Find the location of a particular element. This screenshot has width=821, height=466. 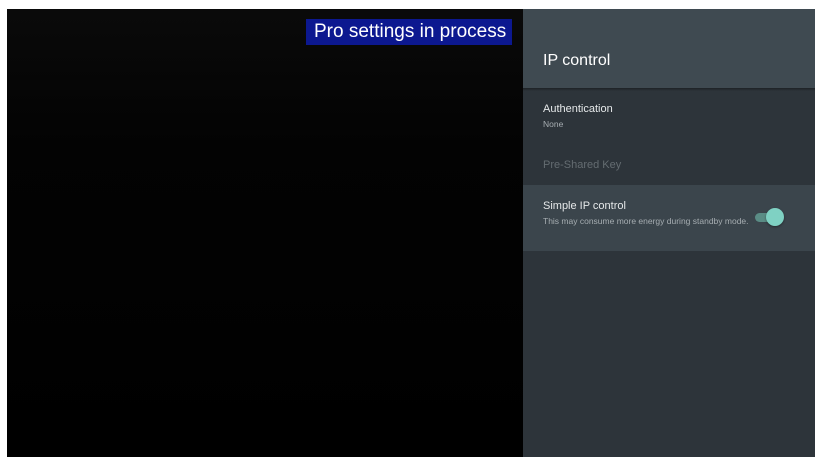

toggle-switch-on-icon is located at coordinates (768, 217).